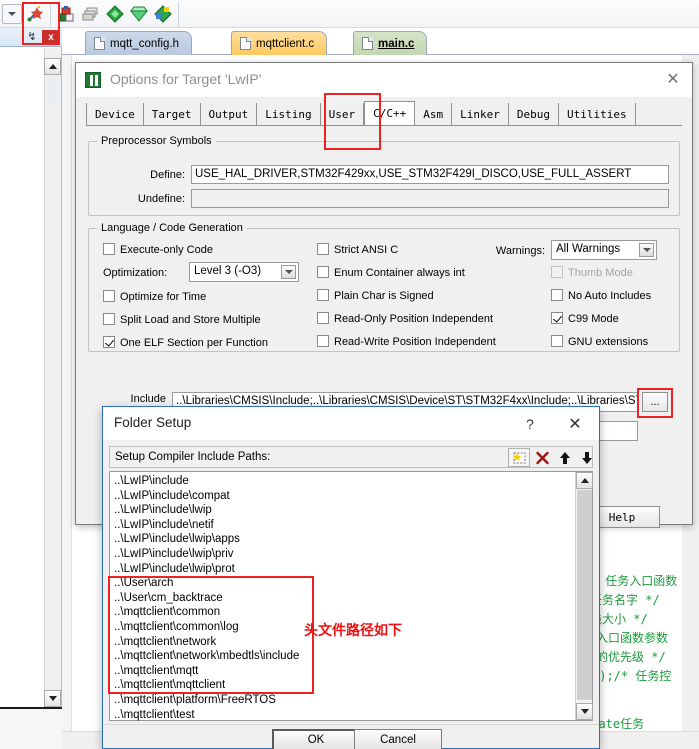 The width and height of the screenshot is (699, 749). I want to click on list-item: ..\LwIP\include, so click(342, 481).